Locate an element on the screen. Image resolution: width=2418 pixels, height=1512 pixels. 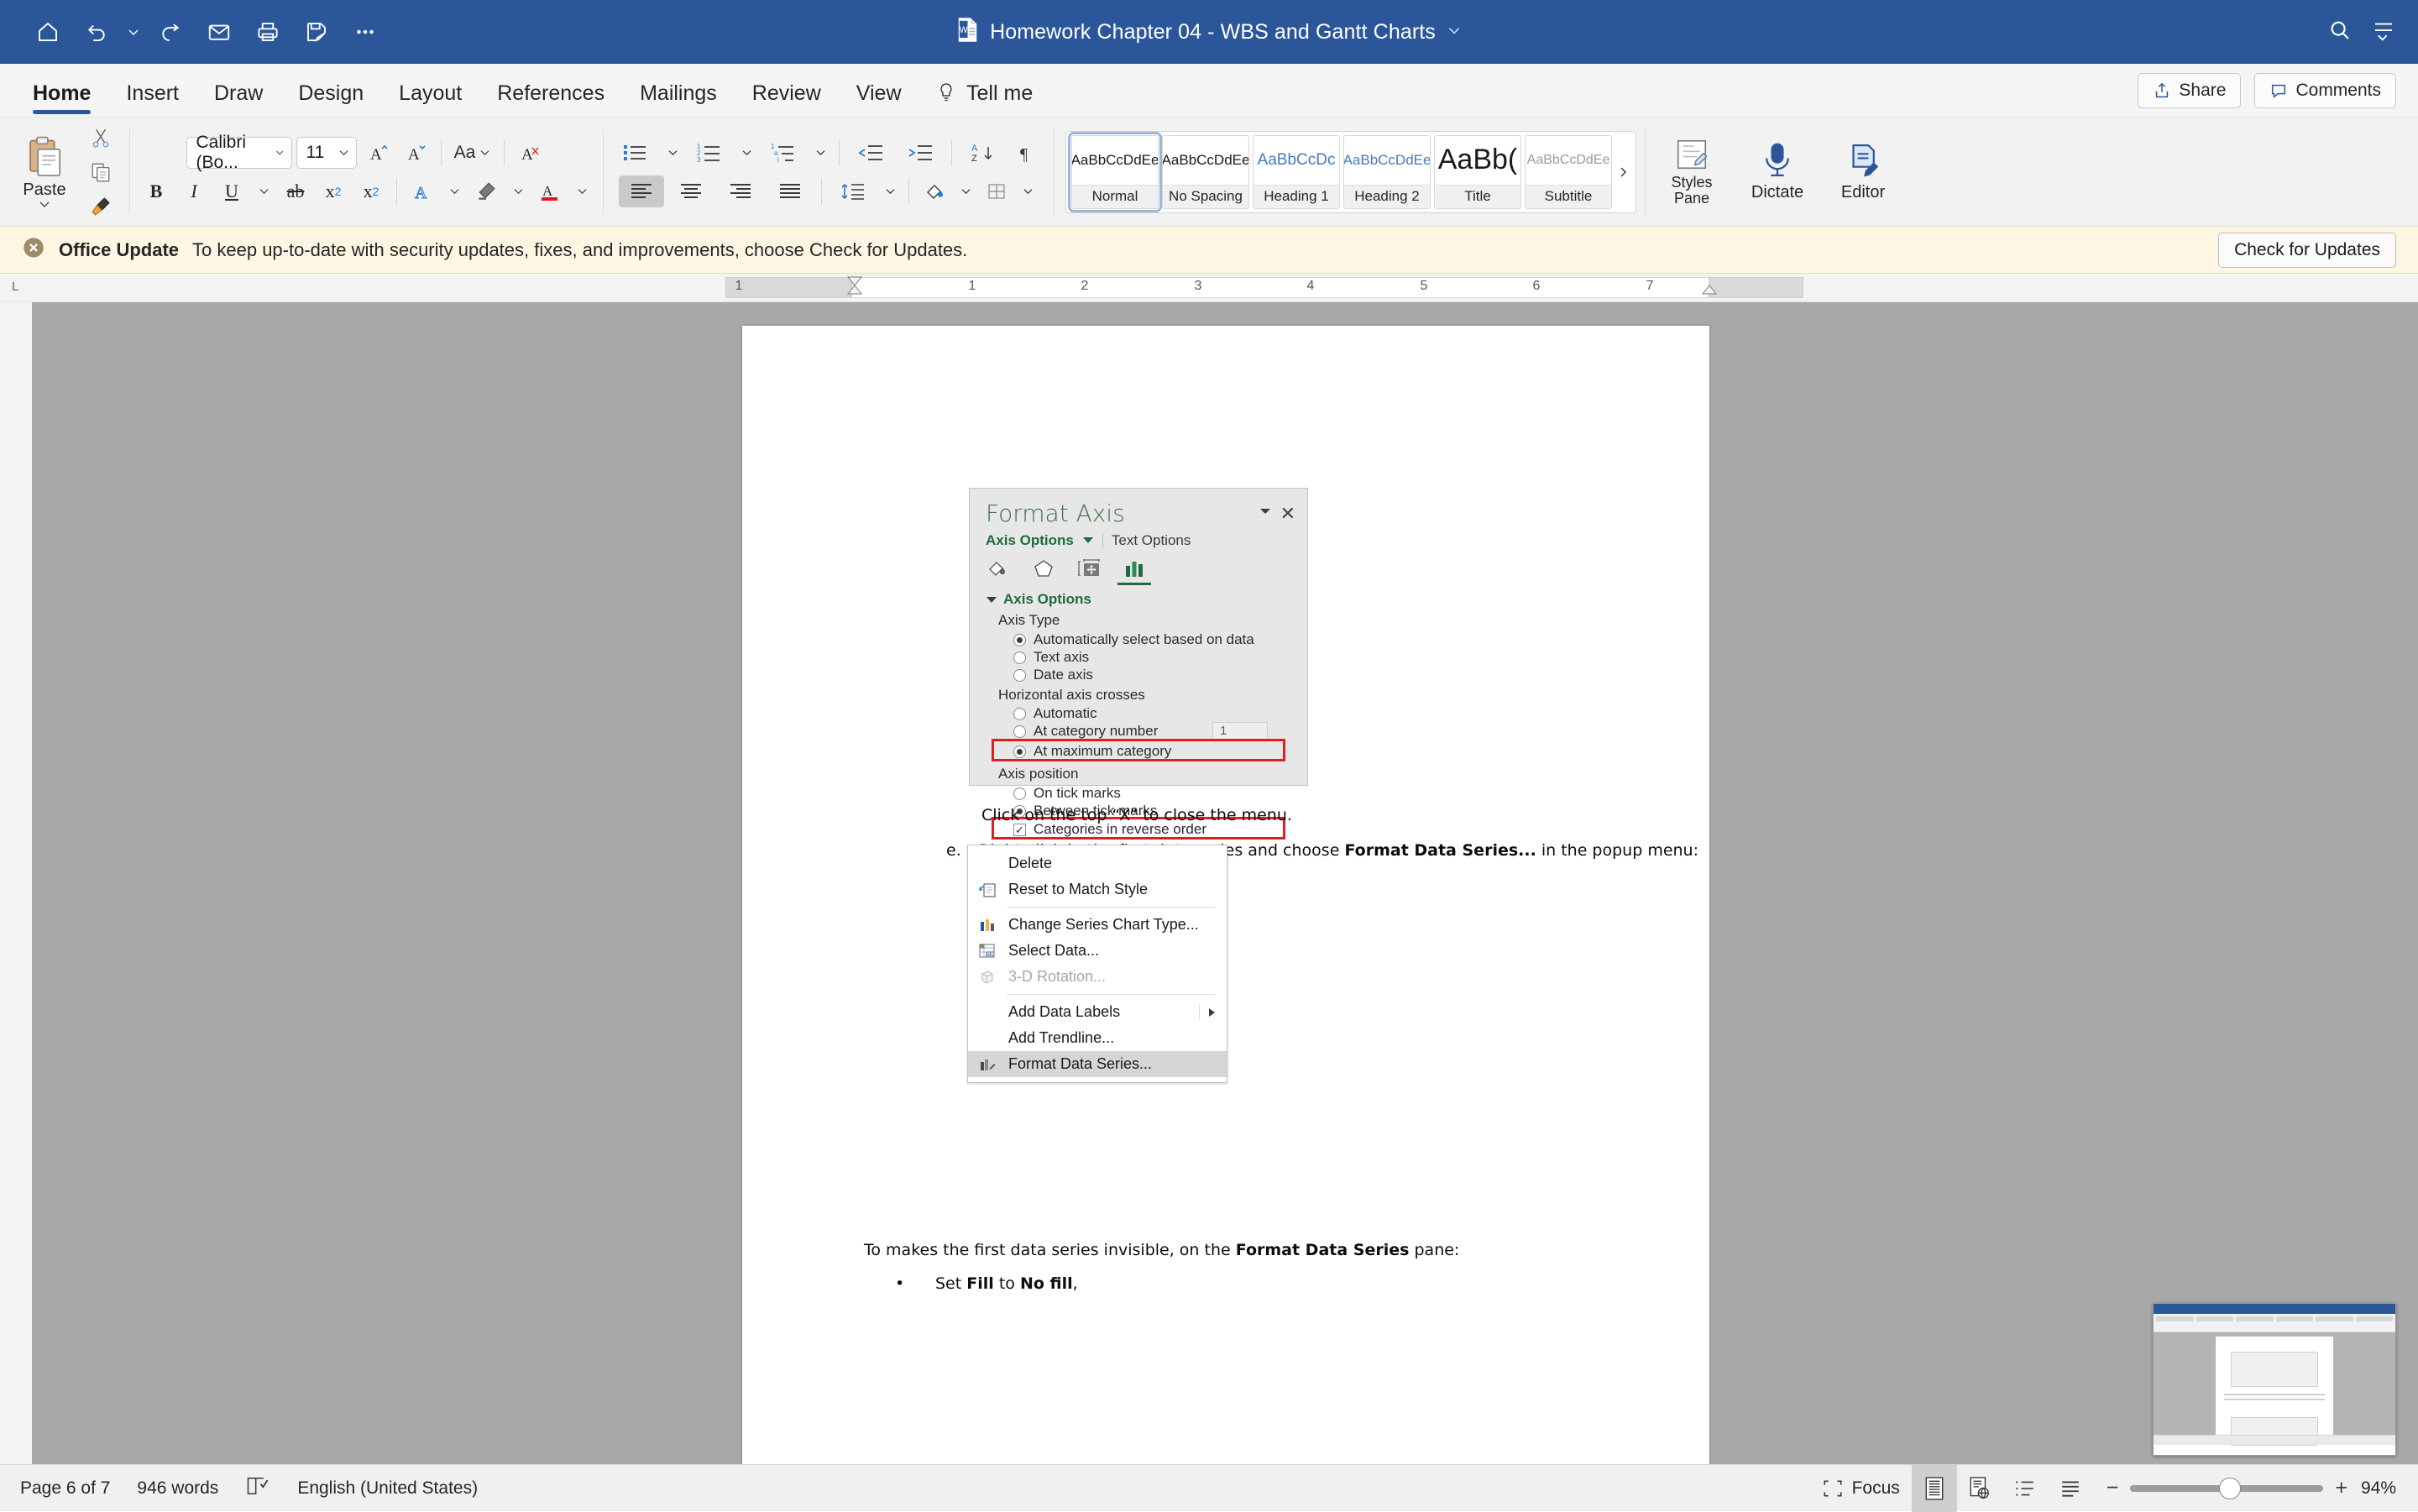
search-icon is located at coordinates (2340, 32).